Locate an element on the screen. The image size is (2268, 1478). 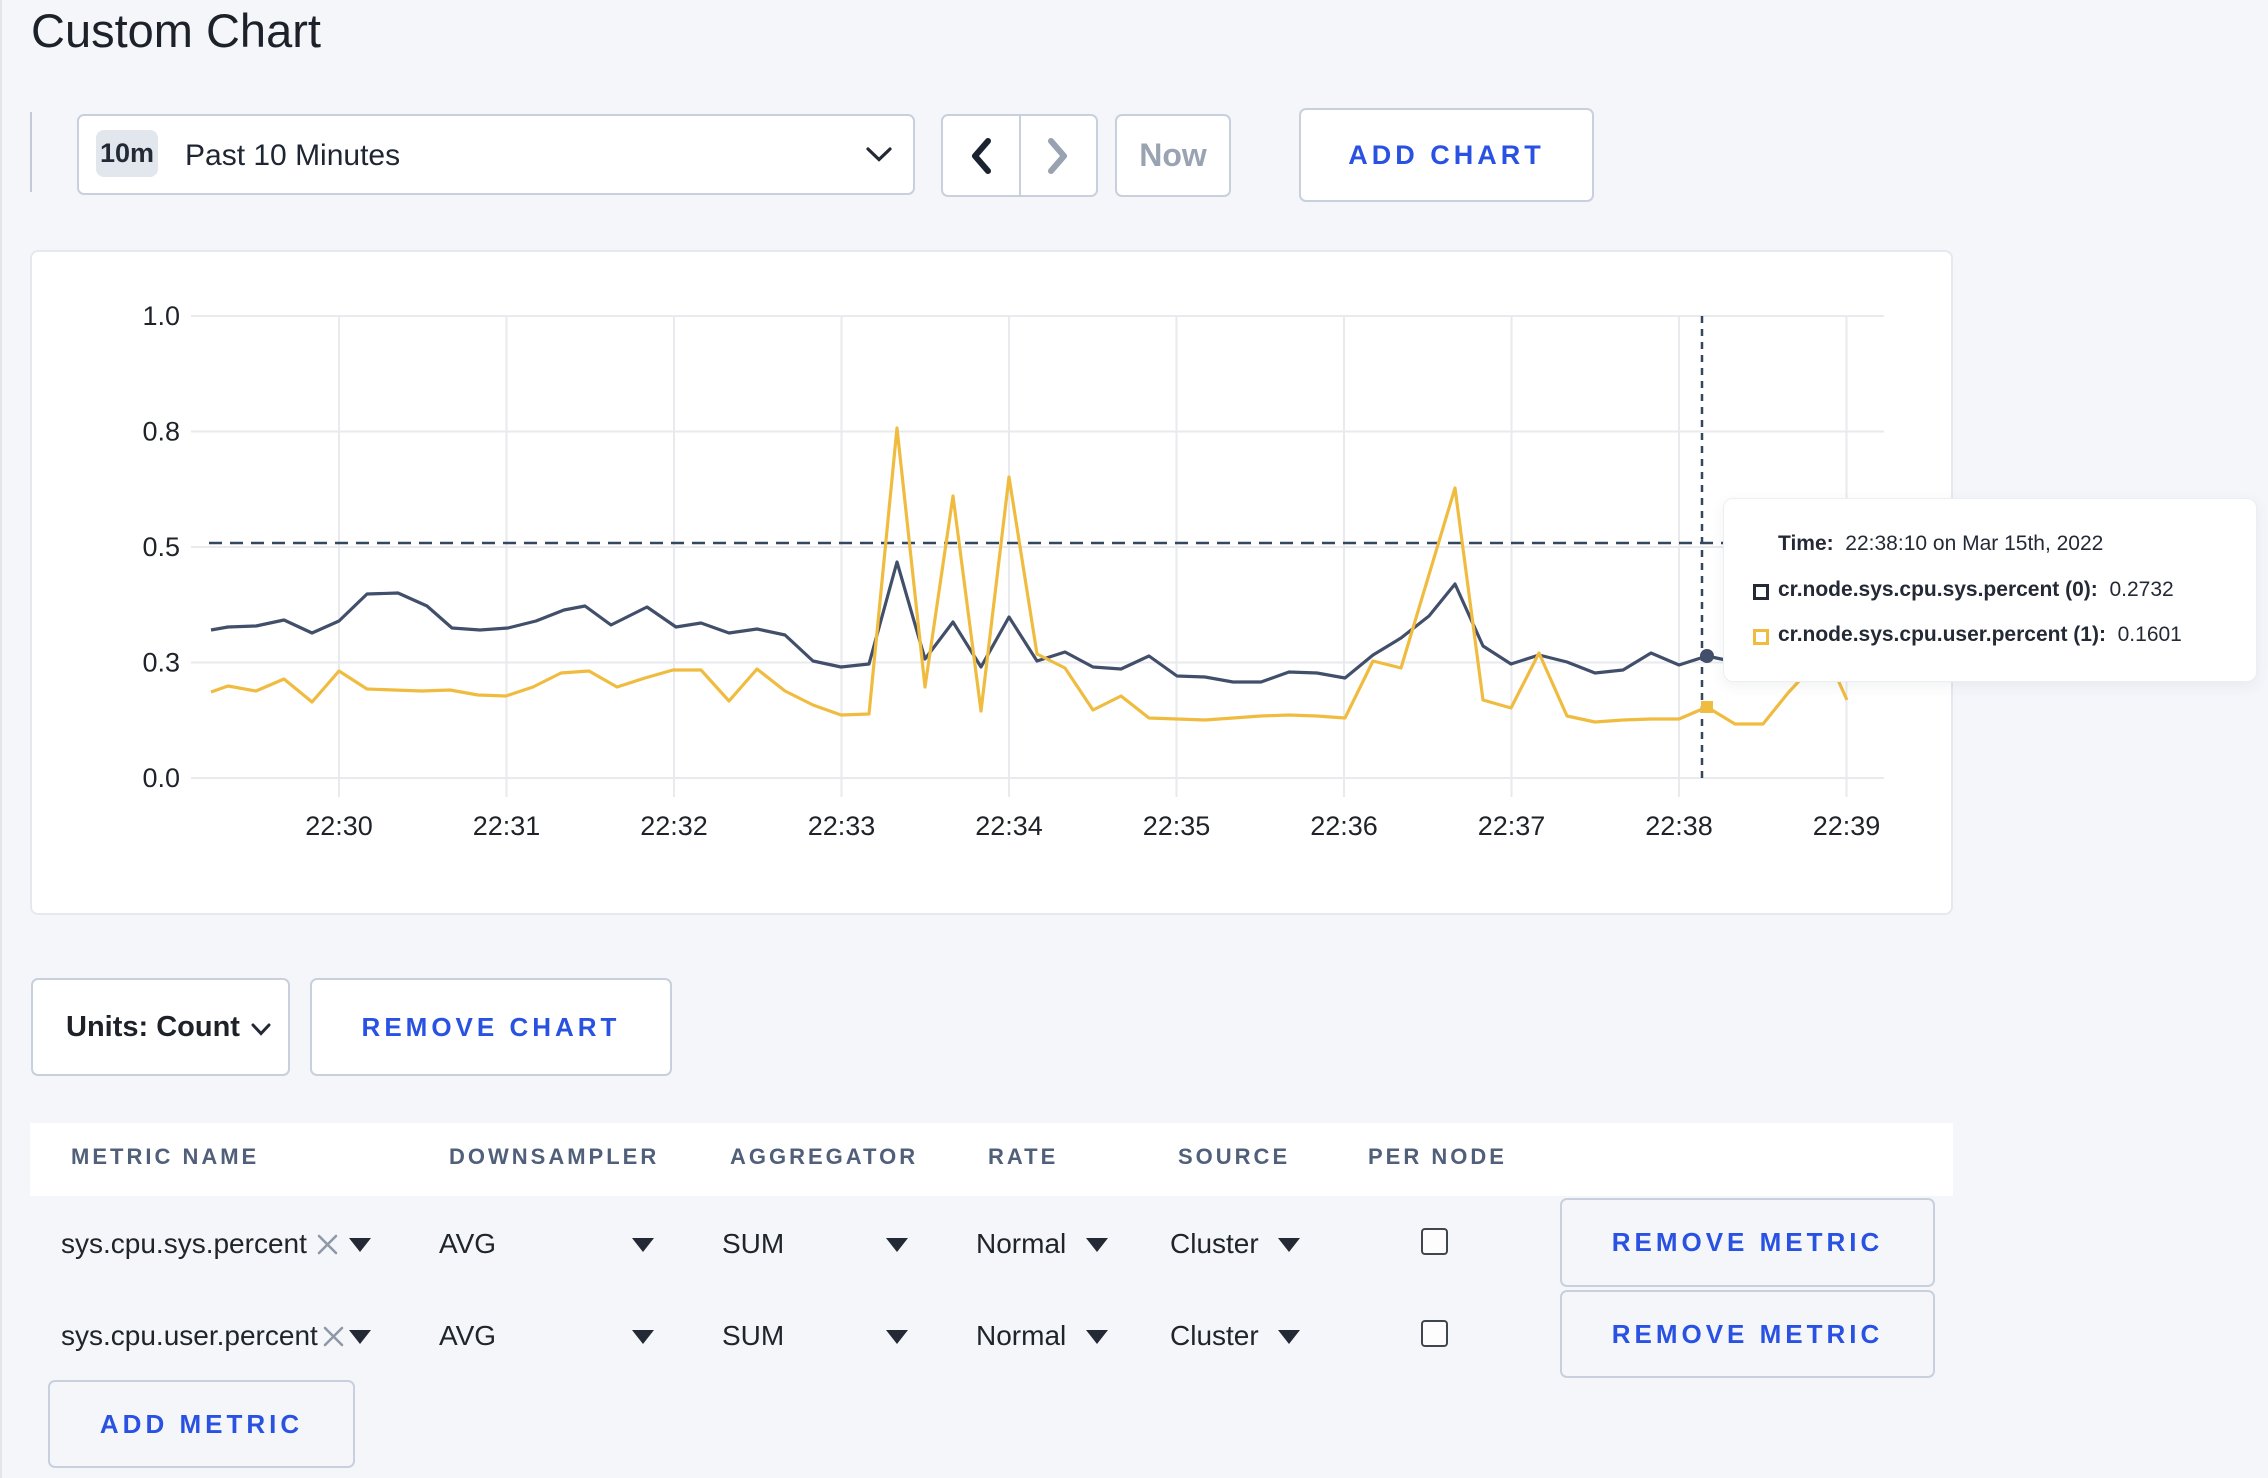
svg-text: 22:36 is located at coordinates (1344, 826).